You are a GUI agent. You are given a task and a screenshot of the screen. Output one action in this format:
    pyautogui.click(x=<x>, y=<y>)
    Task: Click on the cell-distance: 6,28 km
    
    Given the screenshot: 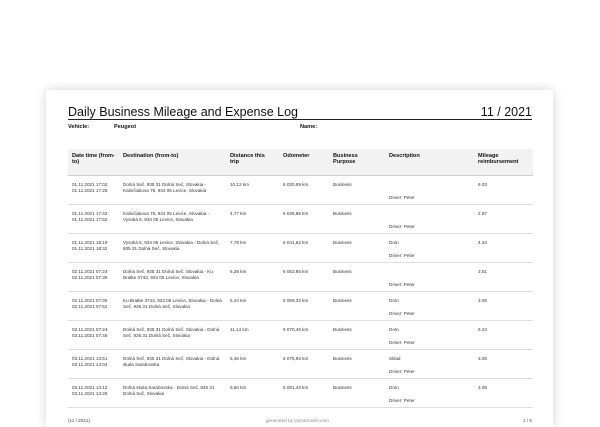 What is the action you would take?
    pyautogui.click(x=252, y=277)
    